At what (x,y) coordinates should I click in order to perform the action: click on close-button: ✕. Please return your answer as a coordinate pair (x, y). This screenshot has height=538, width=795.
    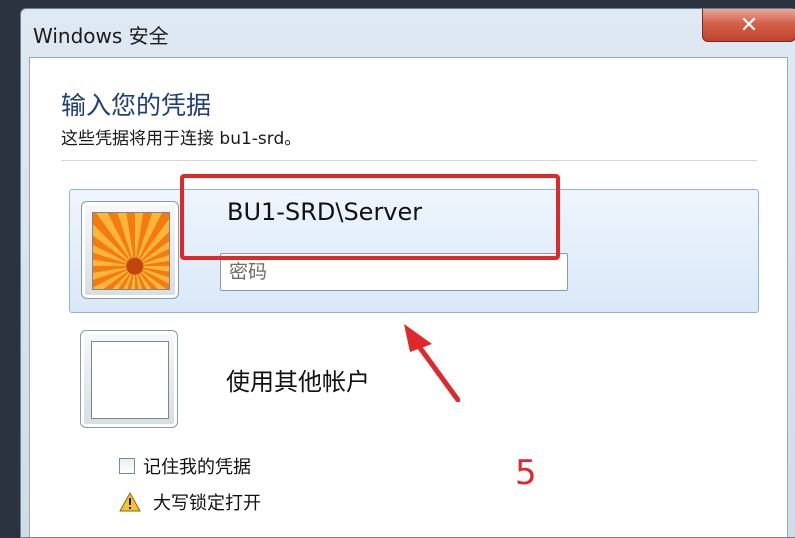
    Looking at the image, I should click on (748, 25).